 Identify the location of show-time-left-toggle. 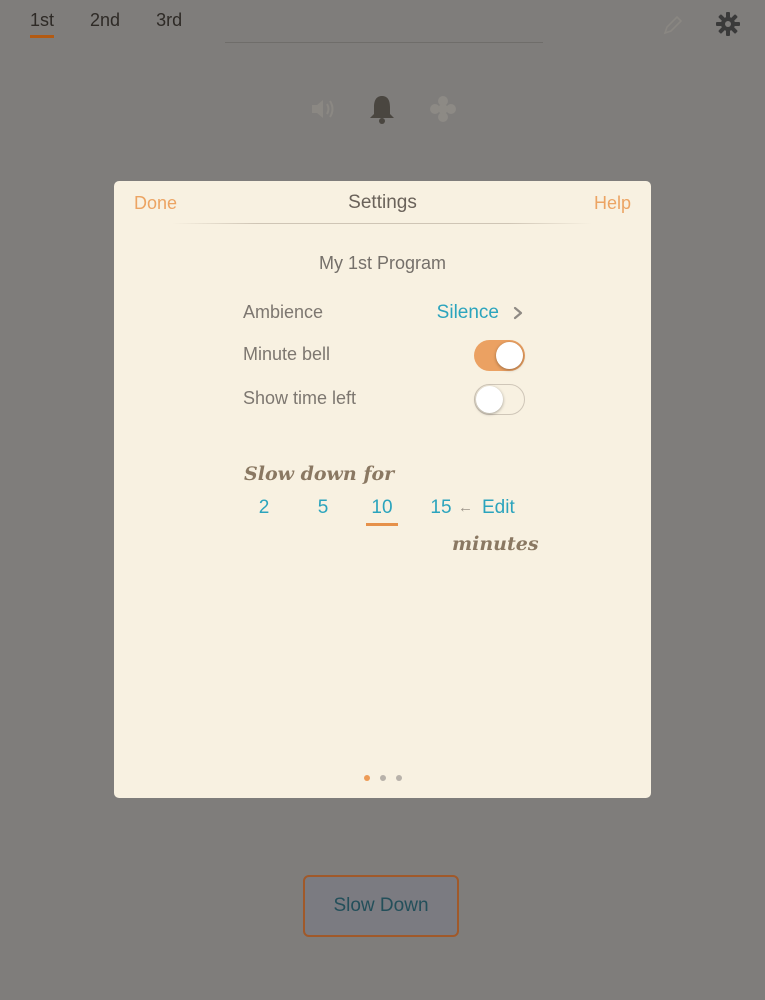
(499, 399).